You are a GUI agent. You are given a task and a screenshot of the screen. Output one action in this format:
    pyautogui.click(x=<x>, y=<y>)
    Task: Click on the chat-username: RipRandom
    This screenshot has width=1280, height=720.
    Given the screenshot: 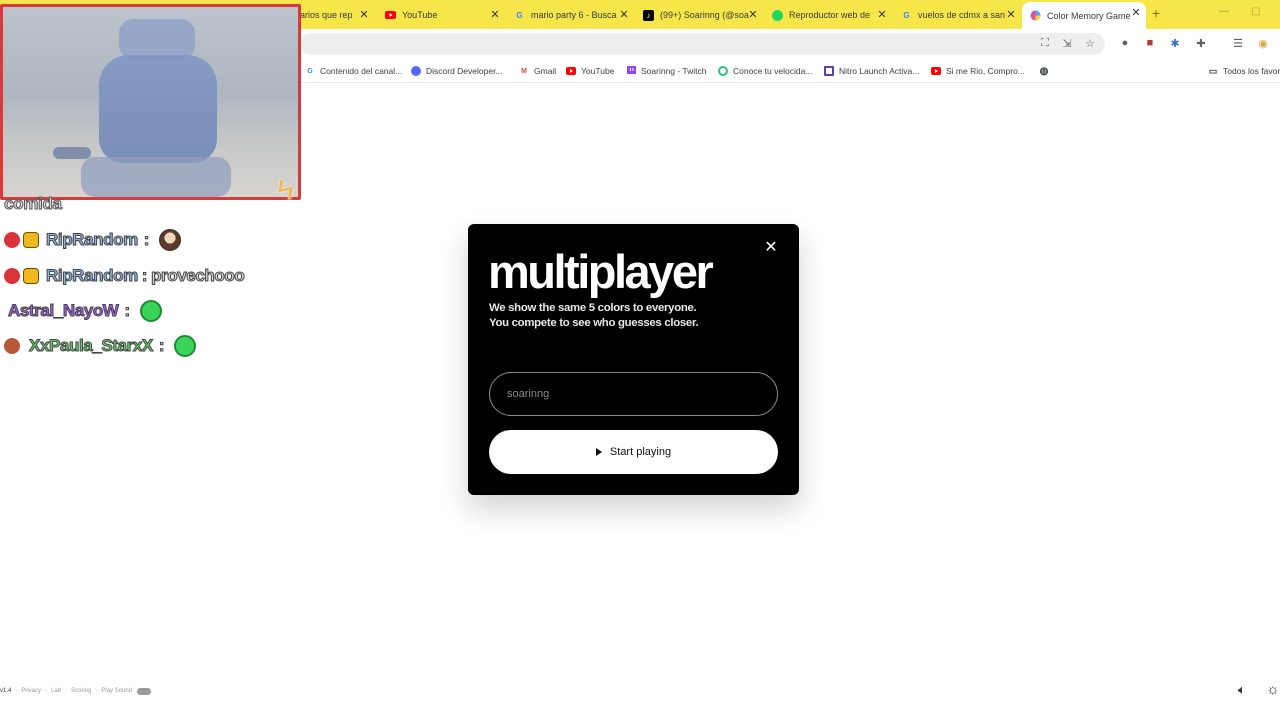 What is the action you would take?
    pyautogui.click(x=92, y=240)
    